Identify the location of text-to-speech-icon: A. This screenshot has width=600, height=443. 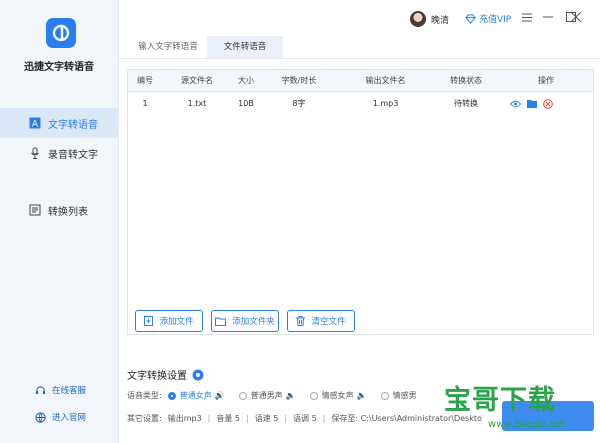
(35, 123).